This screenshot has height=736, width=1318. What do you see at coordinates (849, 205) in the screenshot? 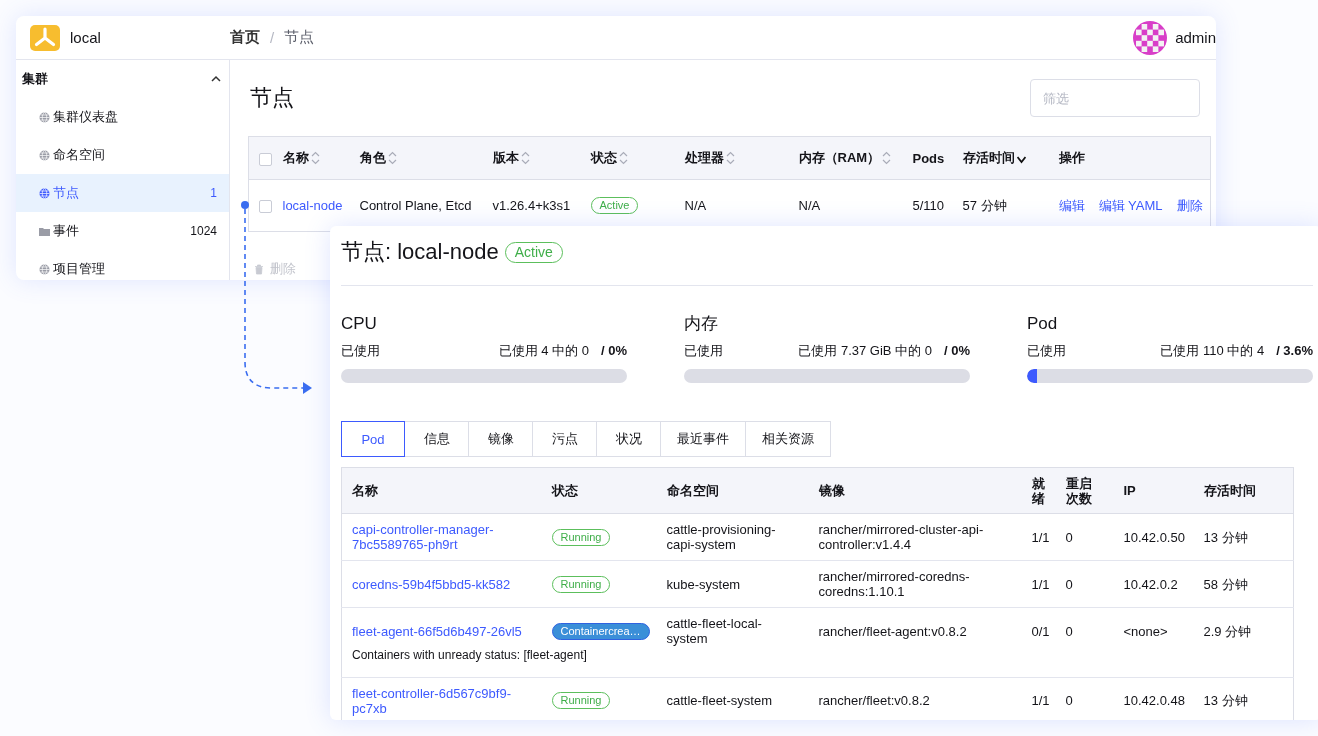
I see `table-cell: N/A` at bounding box center [849, 205].